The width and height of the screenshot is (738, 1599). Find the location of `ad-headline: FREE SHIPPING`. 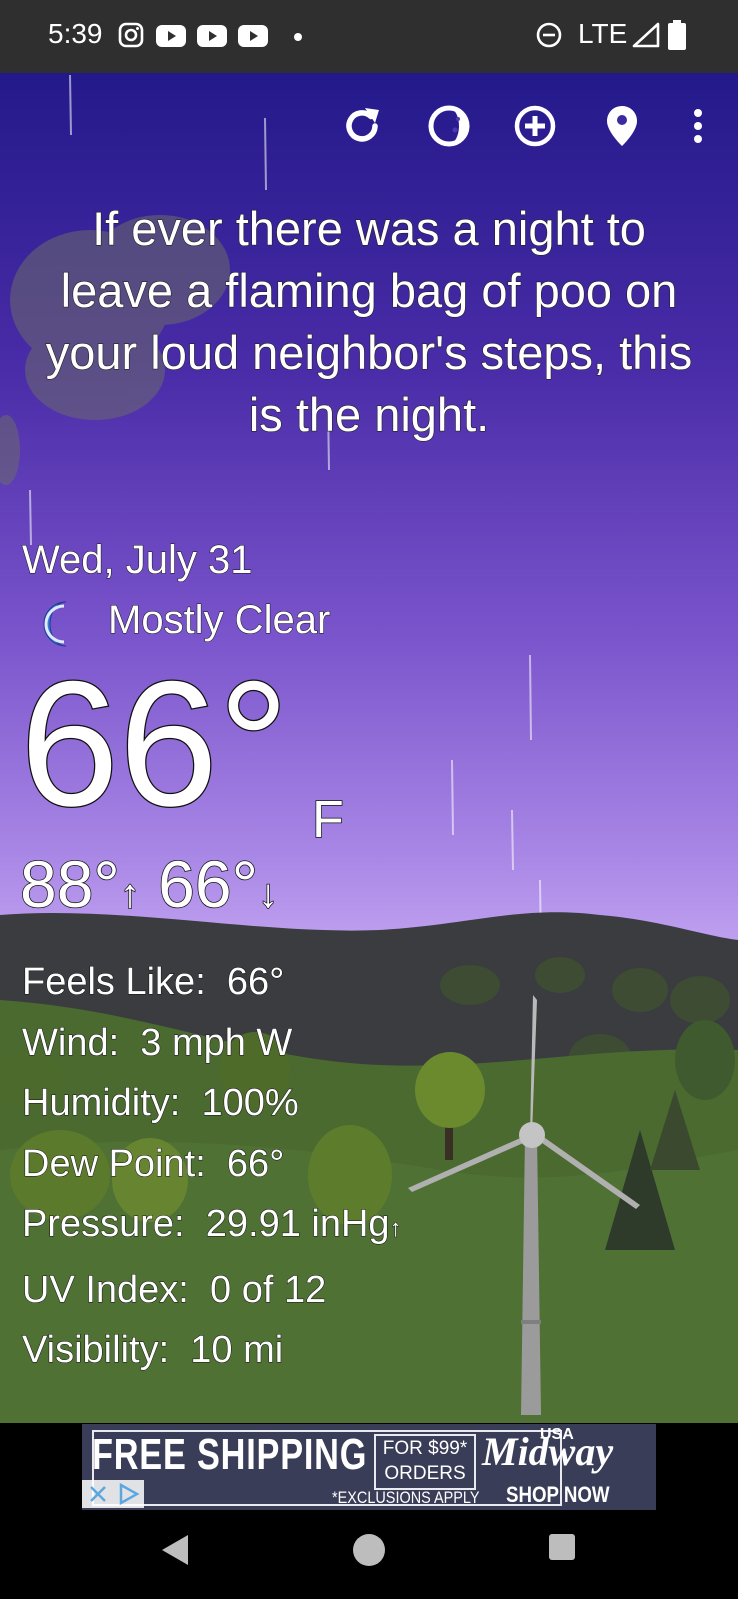

ad-headline: FREE SHIPPING is located at coordinates (230, 1454).